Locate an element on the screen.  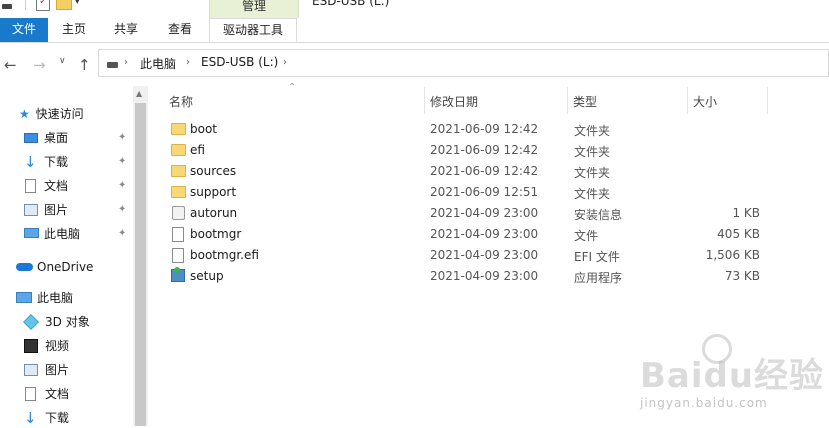
title-bar is located at coordinates (414, 10).